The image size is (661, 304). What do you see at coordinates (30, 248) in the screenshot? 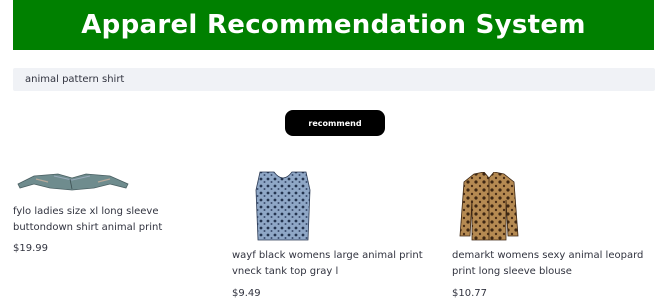
I see `product-price: $19.99` at bounding box center [30, 248].